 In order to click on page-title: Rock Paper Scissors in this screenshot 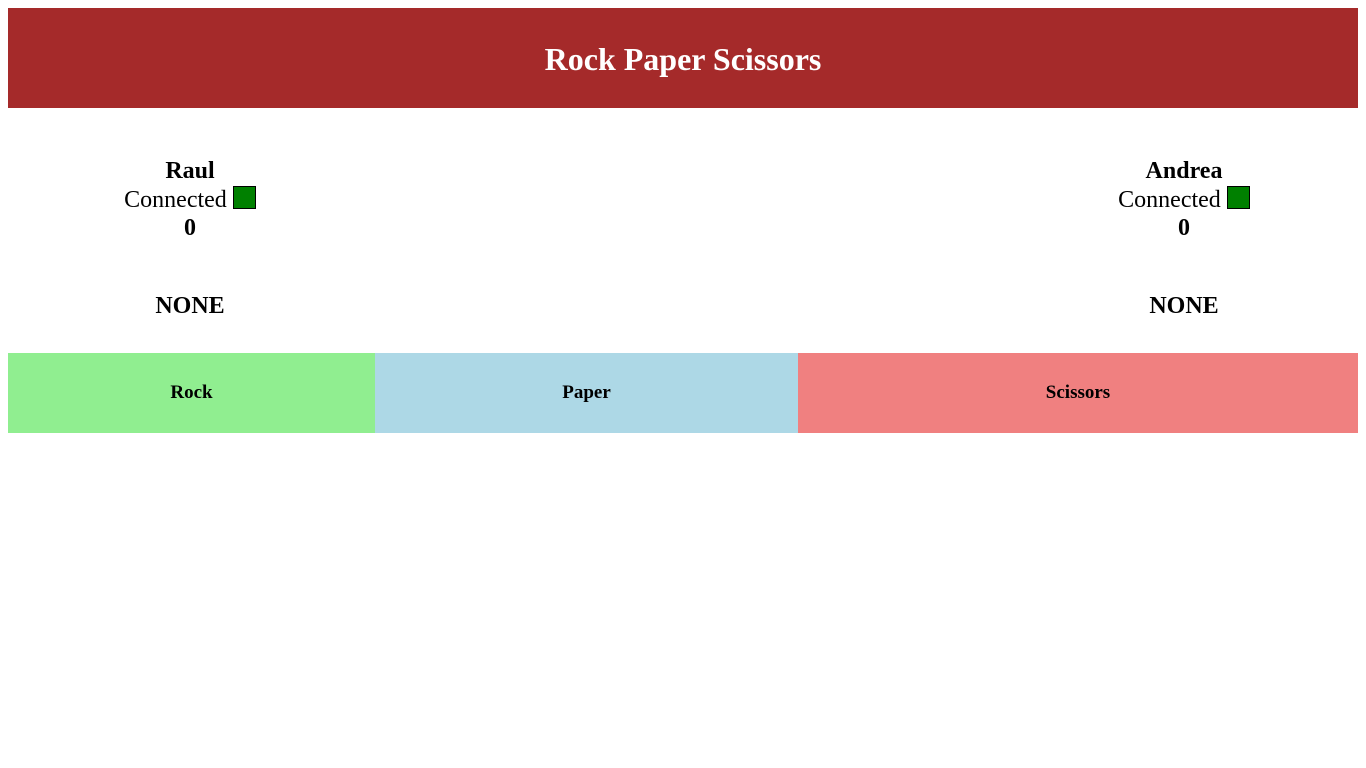, I will do `click(683, 59)`.